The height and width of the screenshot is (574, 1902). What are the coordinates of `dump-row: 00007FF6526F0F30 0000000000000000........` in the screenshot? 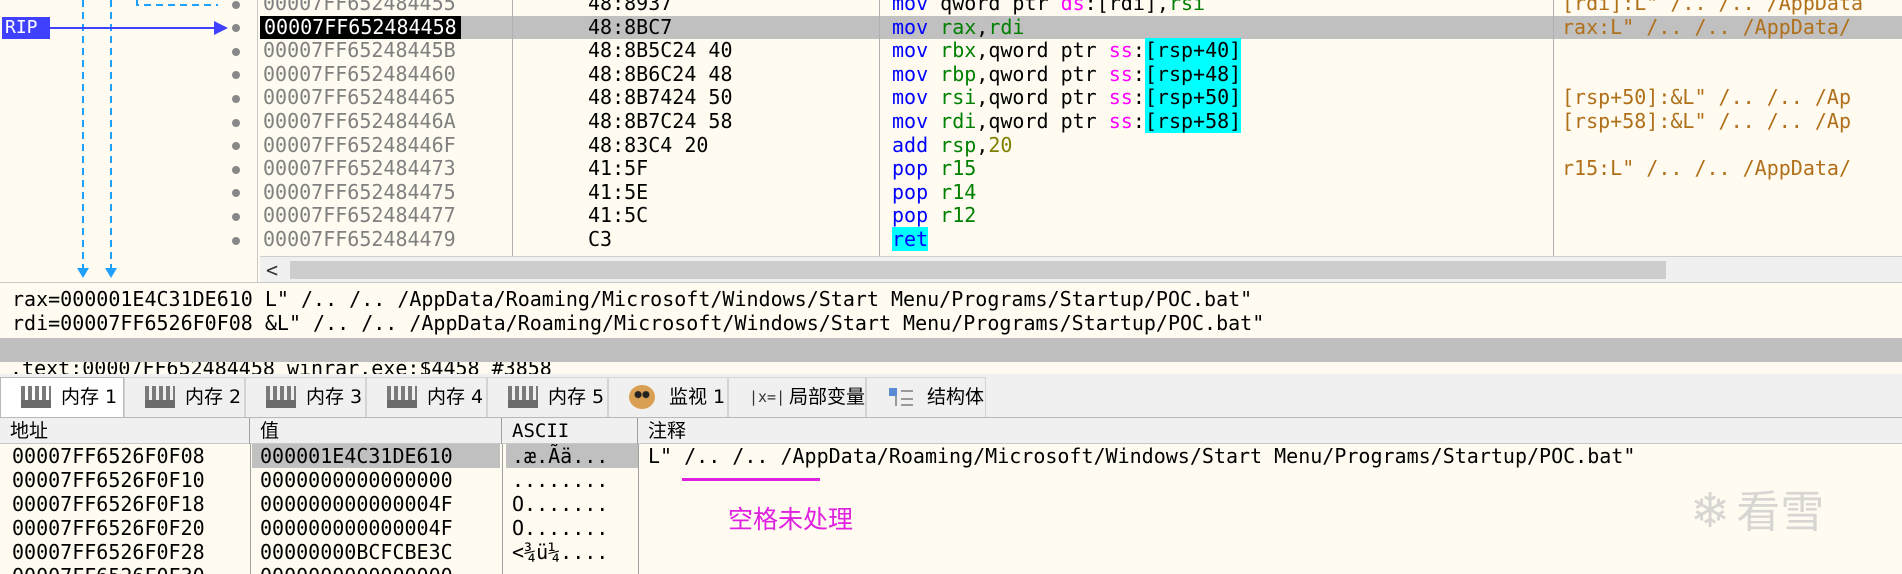 It's located at (951, 569).